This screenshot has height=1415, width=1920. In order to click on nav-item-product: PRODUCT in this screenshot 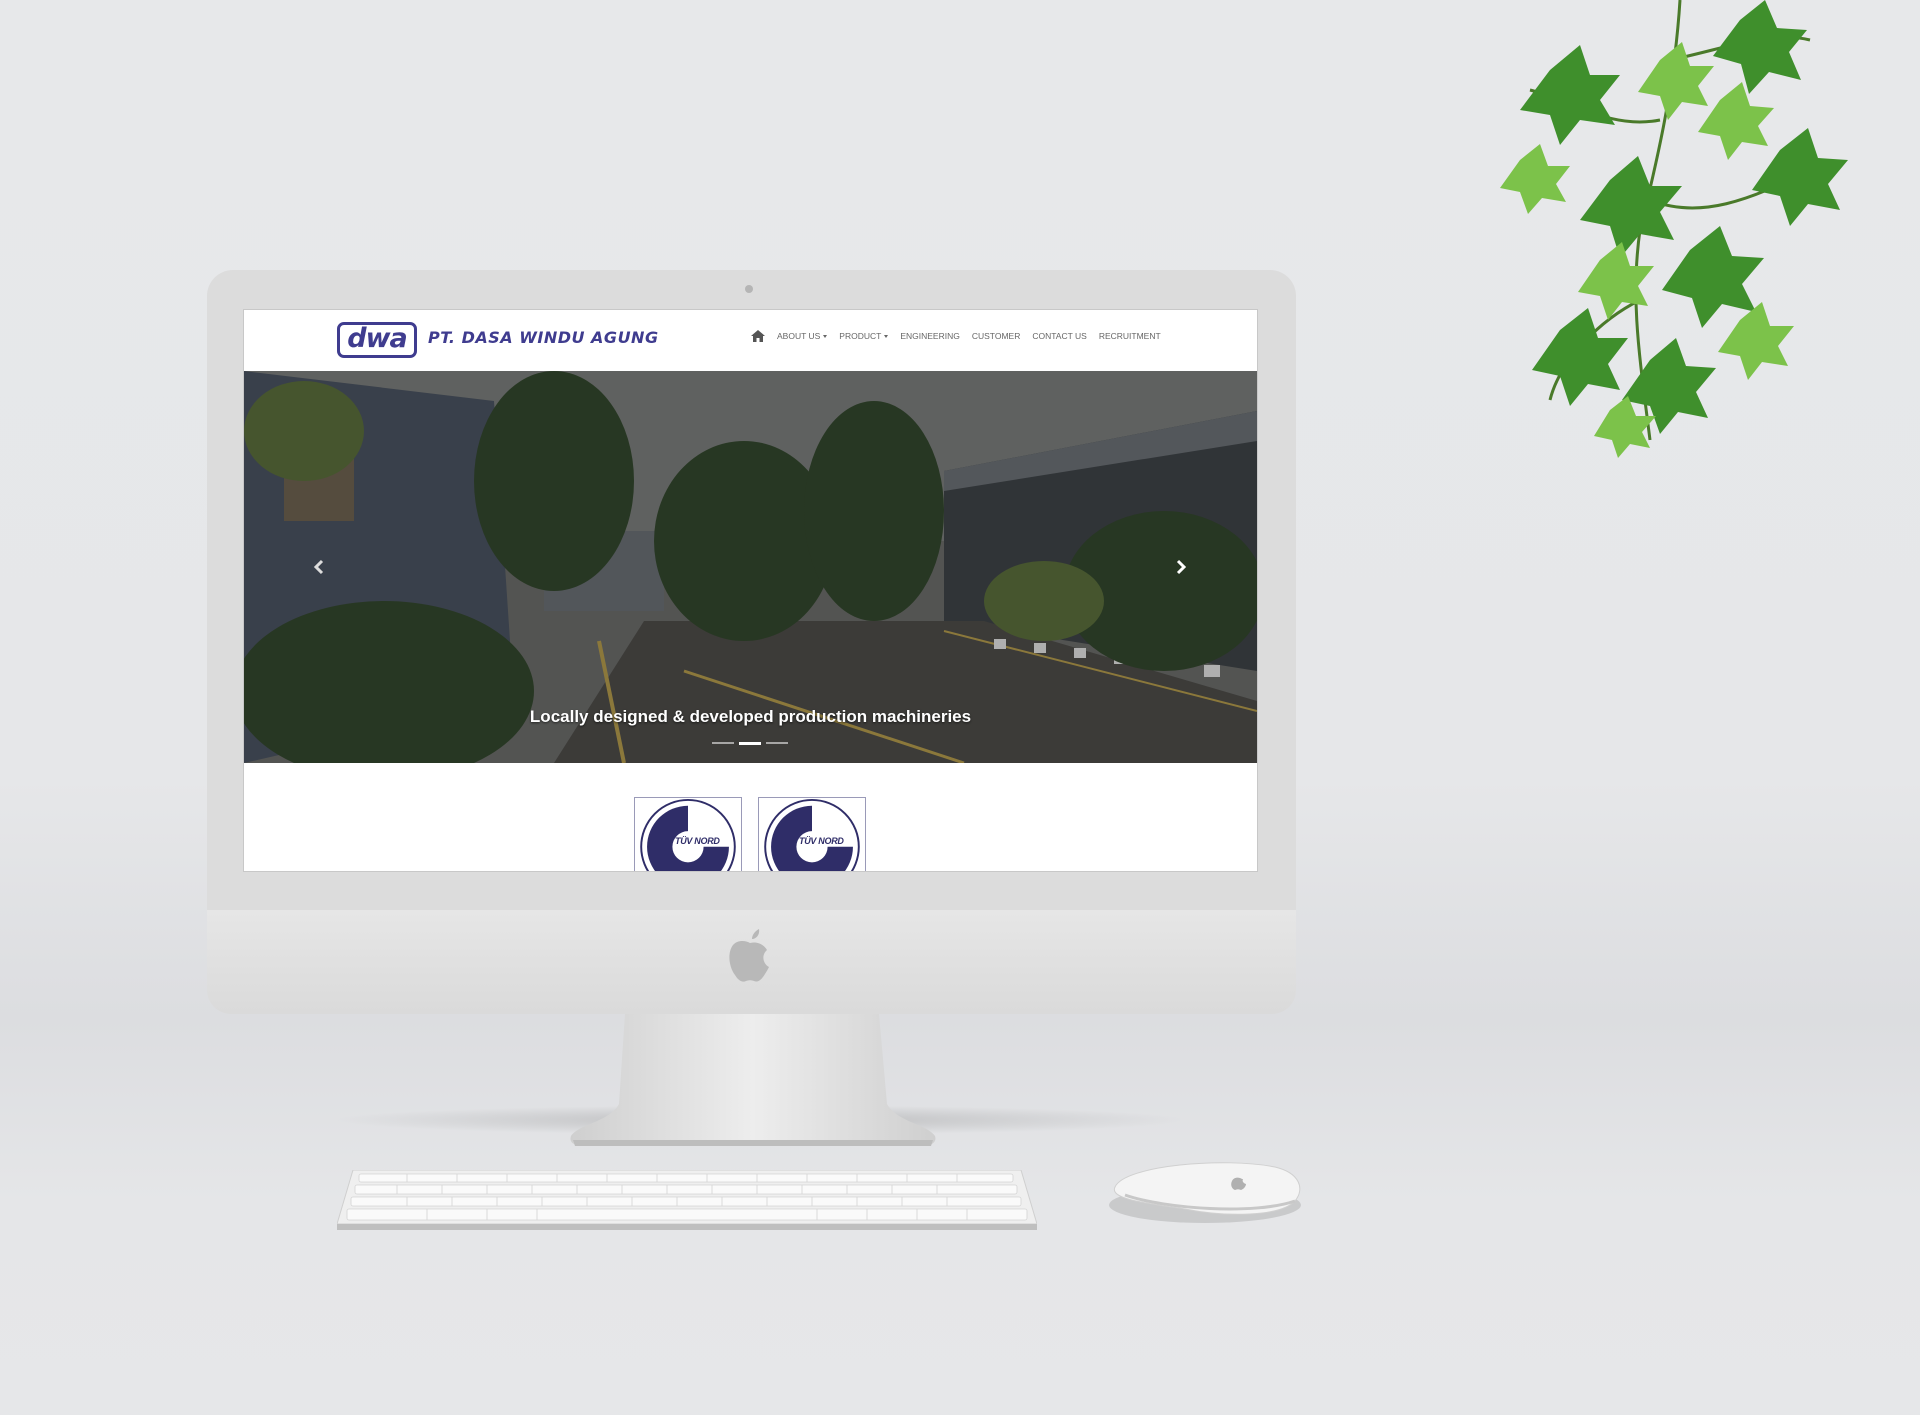, I will do `click(864, 336)`.